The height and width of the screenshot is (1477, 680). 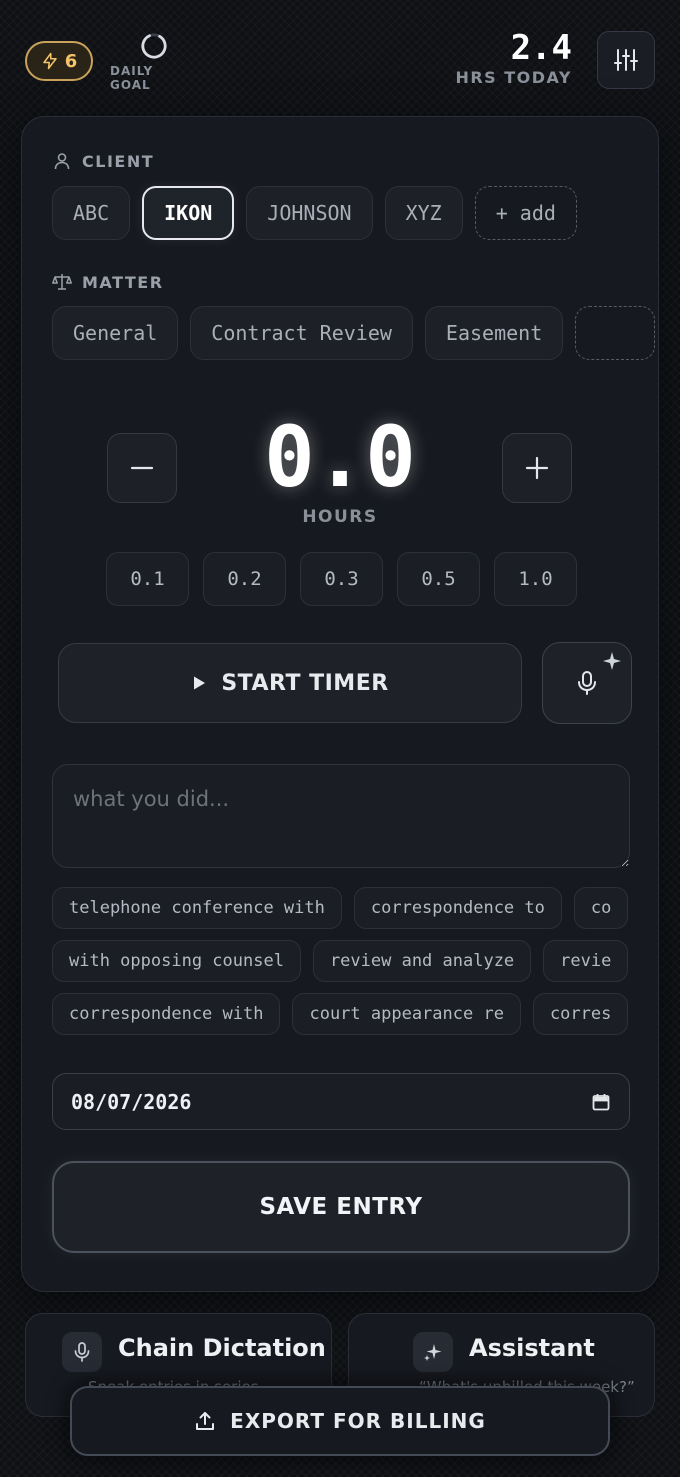 I want to click on chain-dictation-title: Chain Dictation, so click(x=222, y=1348).